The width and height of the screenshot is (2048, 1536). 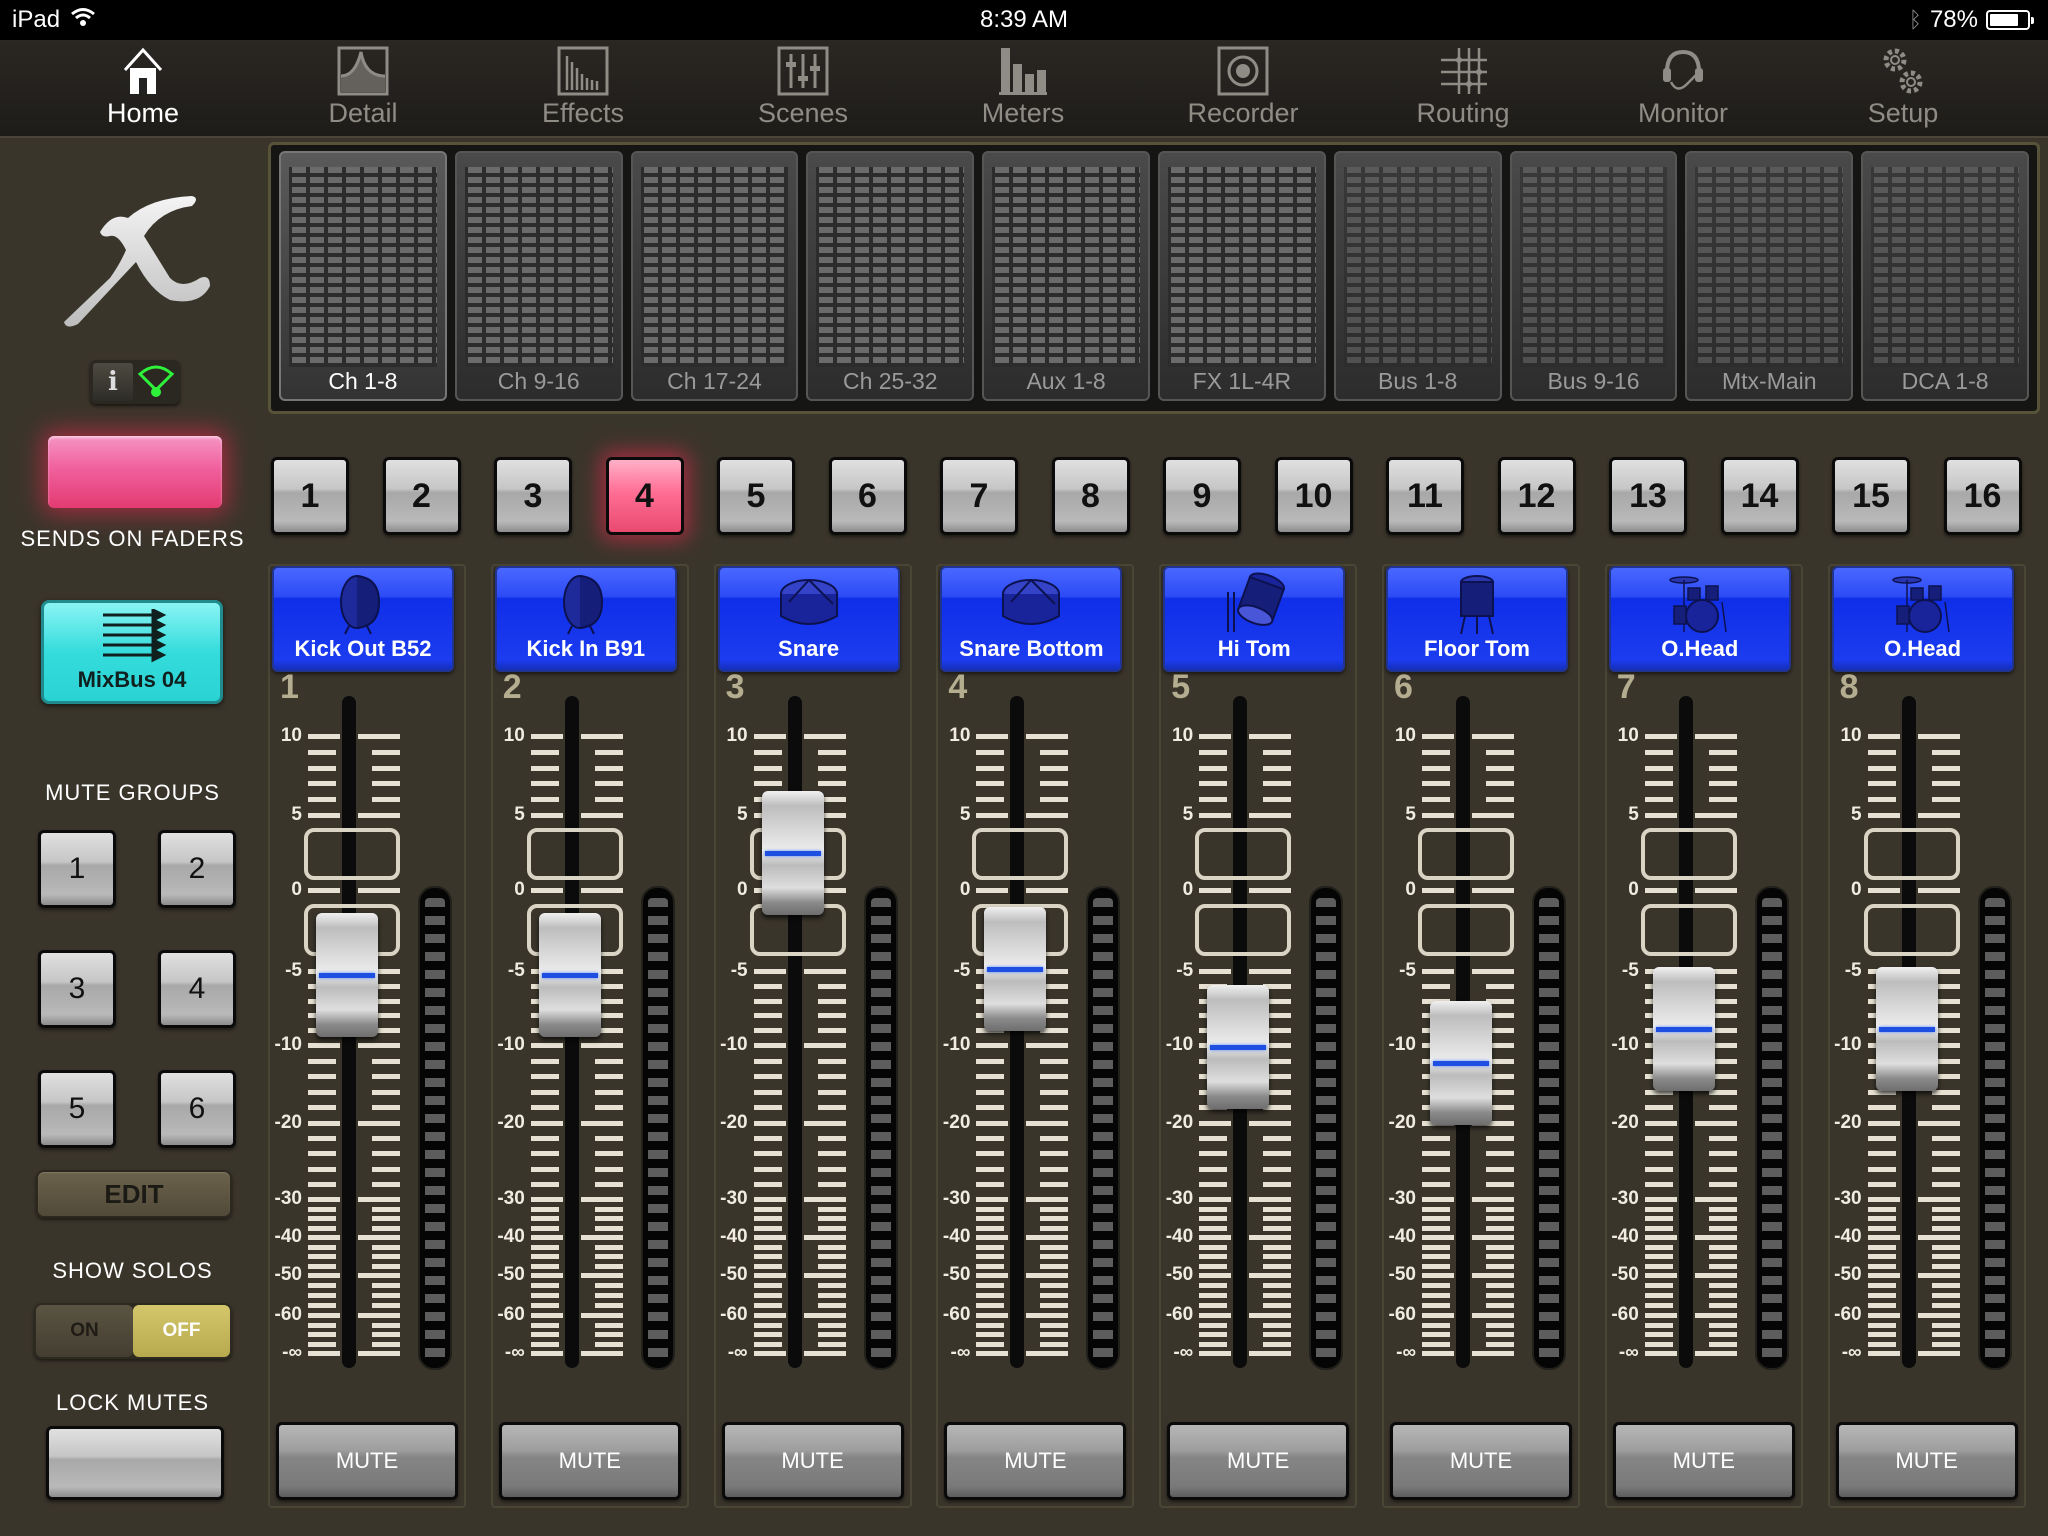 I want to click on bus-select-16-button: 16, so click(x=1982, y=496).